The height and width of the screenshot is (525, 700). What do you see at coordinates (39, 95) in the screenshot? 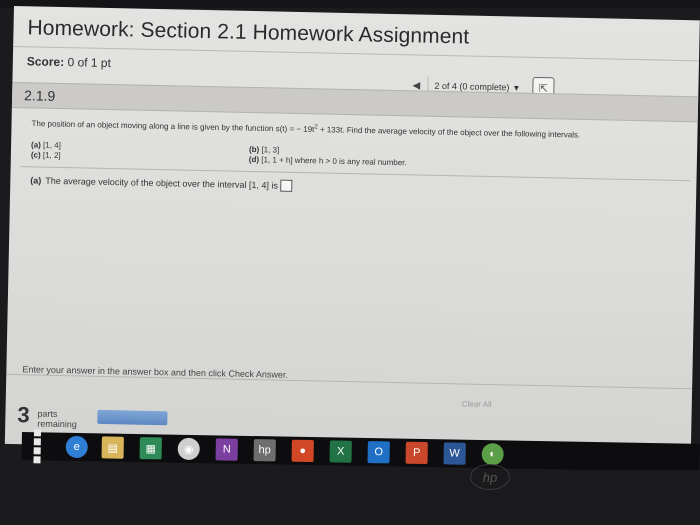
I see `question-number: 2.1.9` at bounding box center [39, 95].